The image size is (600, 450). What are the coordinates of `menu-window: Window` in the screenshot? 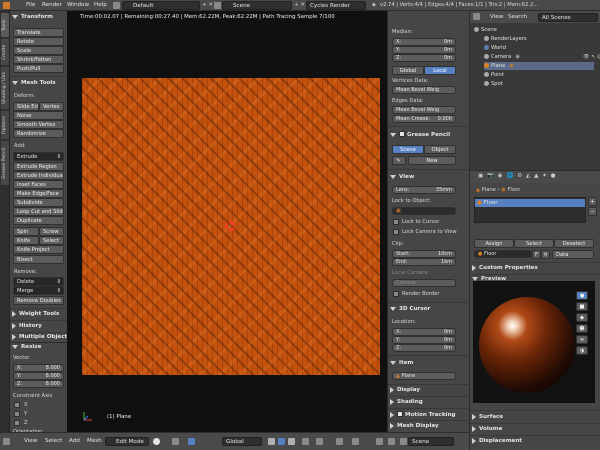 It's located at (78, 5).